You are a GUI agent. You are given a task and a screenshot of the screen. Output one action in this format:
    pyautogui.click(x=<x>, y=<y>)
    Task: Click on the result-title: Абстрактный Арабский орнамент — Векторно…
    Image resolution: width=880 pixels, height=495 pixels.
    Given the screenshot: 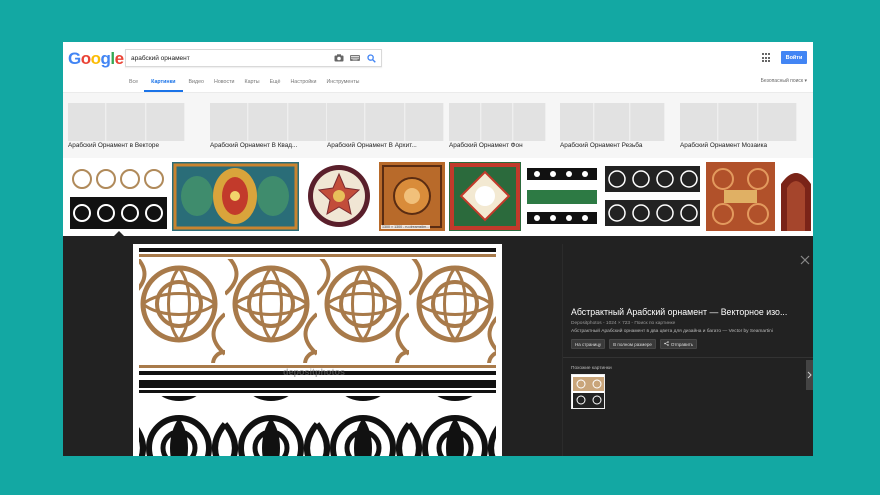 What is the action you would take?
    pyautogui.click(x=687, y=312)
    